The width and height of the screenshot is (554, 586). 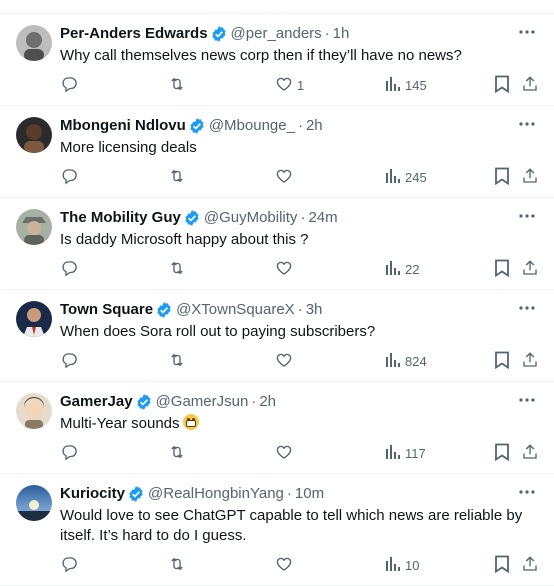 I want to click on timestamp: 24m, so click(x=322, y=218).